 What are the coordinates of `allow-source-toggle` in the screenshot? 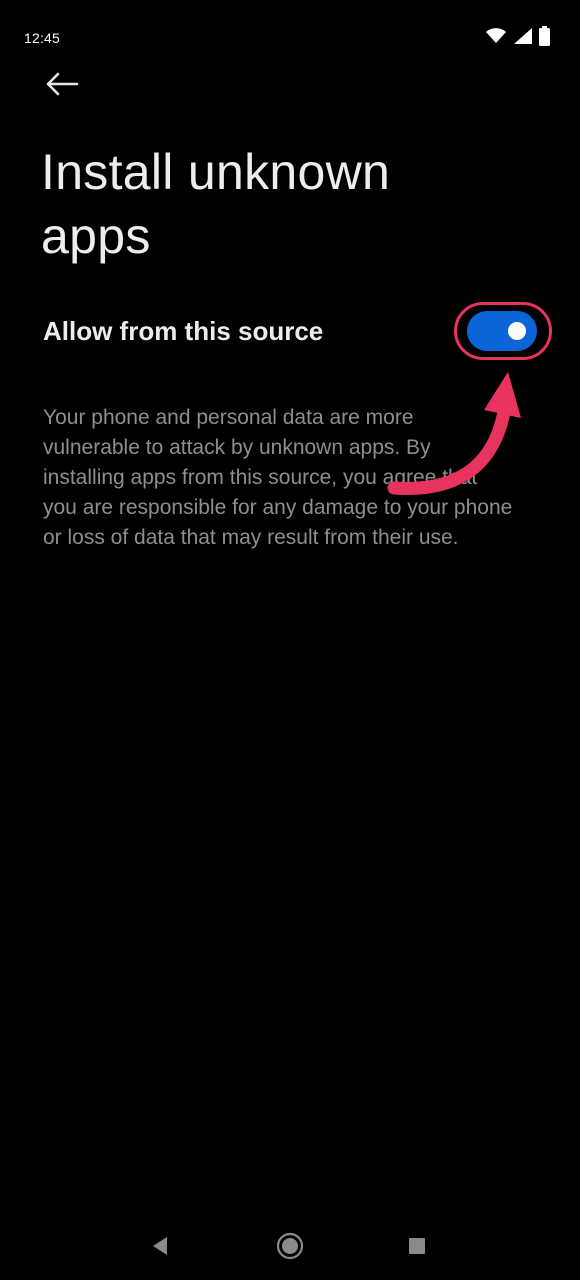 It's located at (502, 331).